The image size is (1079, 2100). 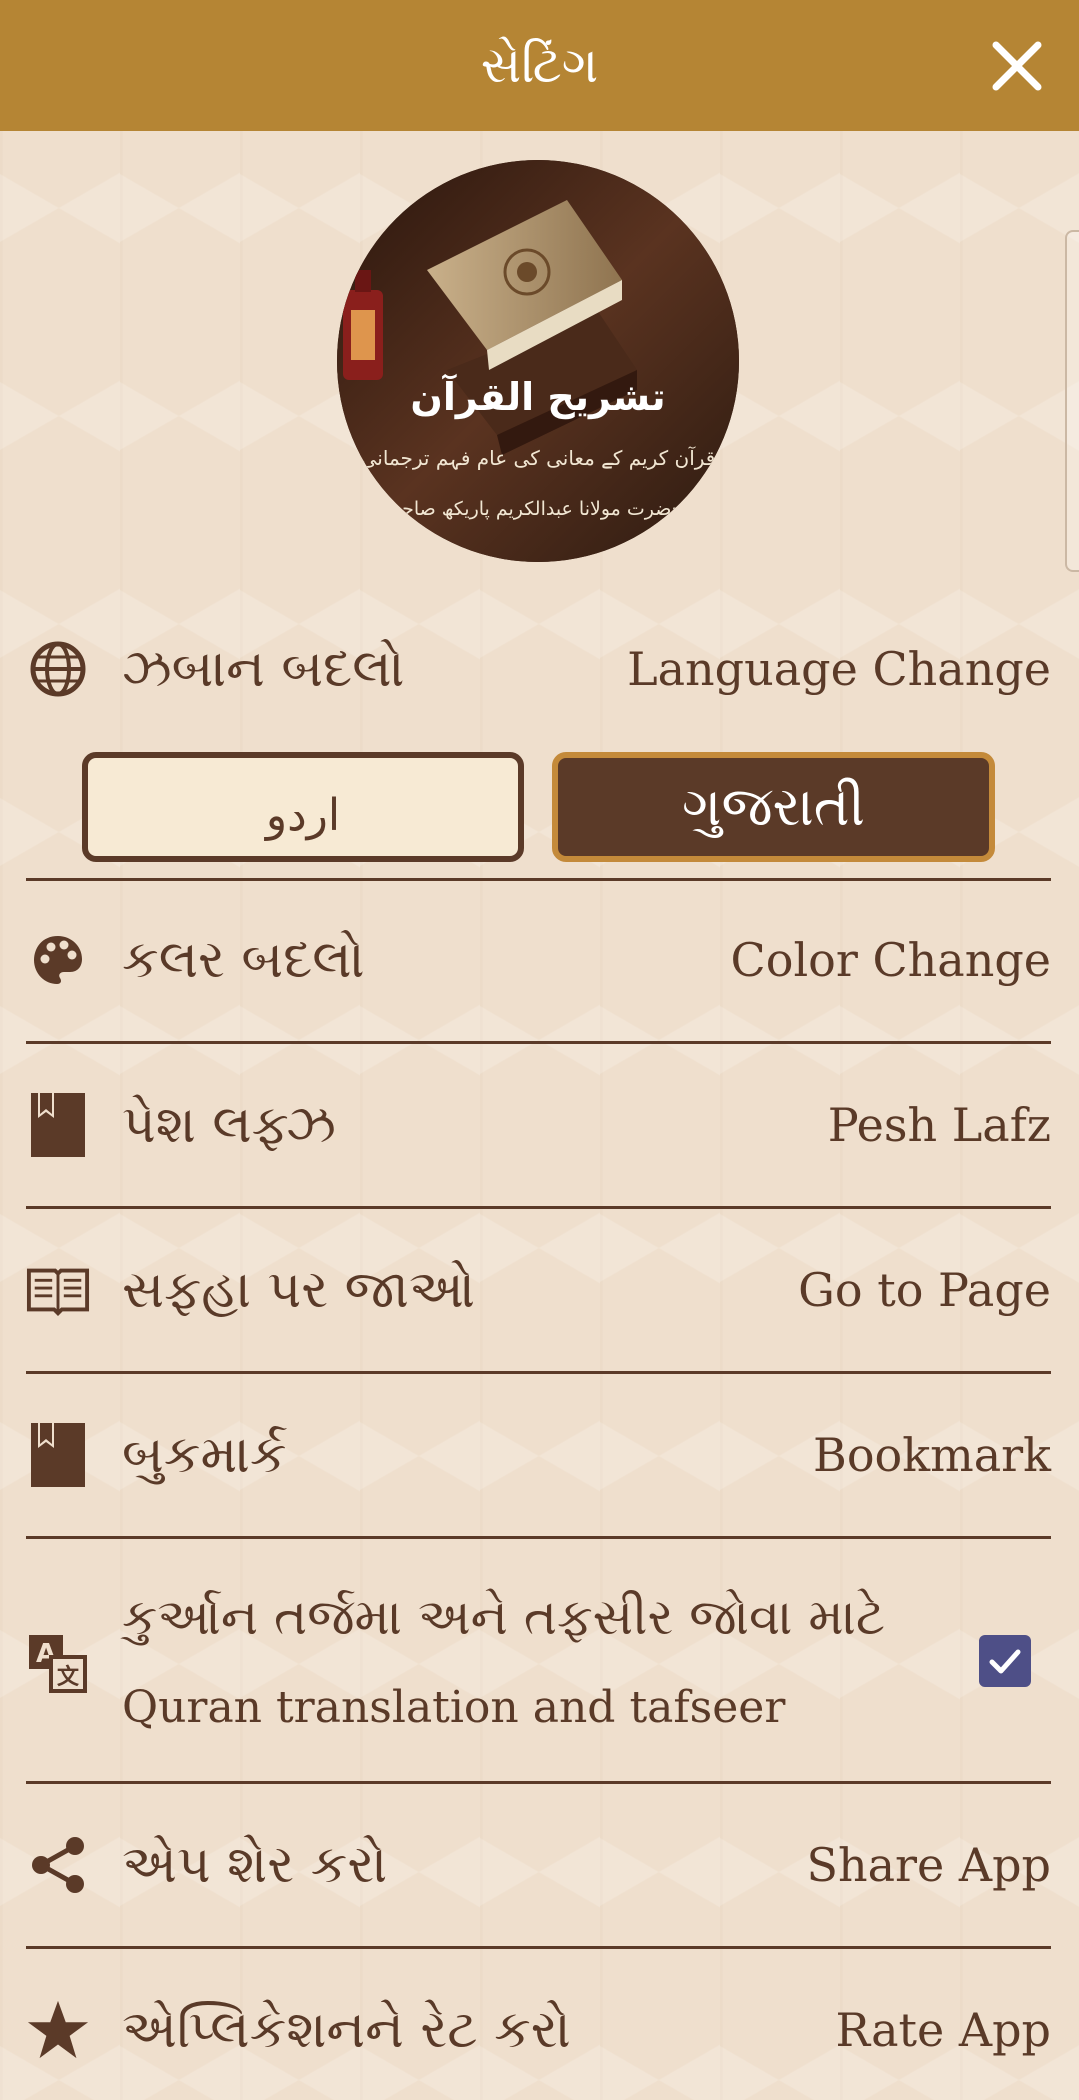 I want to click on close-icon, so click(x=1017, y=66).